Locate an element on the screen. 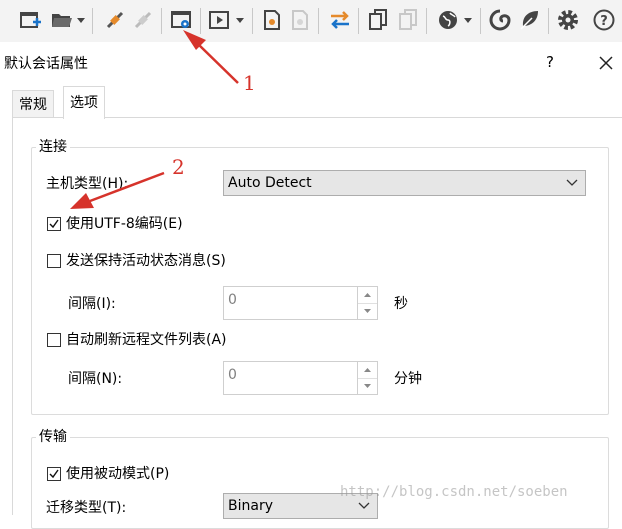 This screenshot has width=622, height=529. watermark: http://blog.csdn.net/soeben is located at coordinates (454, 492).